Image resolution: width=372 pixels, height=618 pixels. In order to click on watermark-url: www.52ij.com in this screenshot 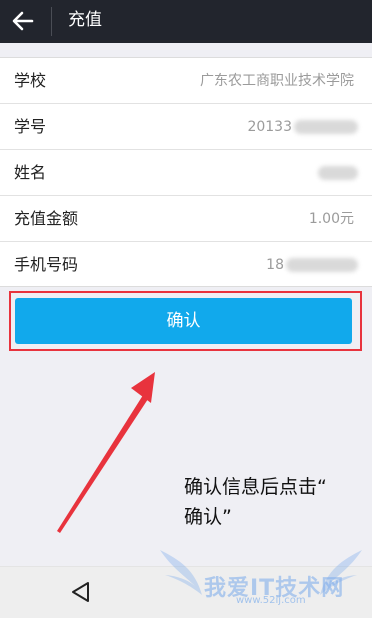, I will do `click(271, 600)`.